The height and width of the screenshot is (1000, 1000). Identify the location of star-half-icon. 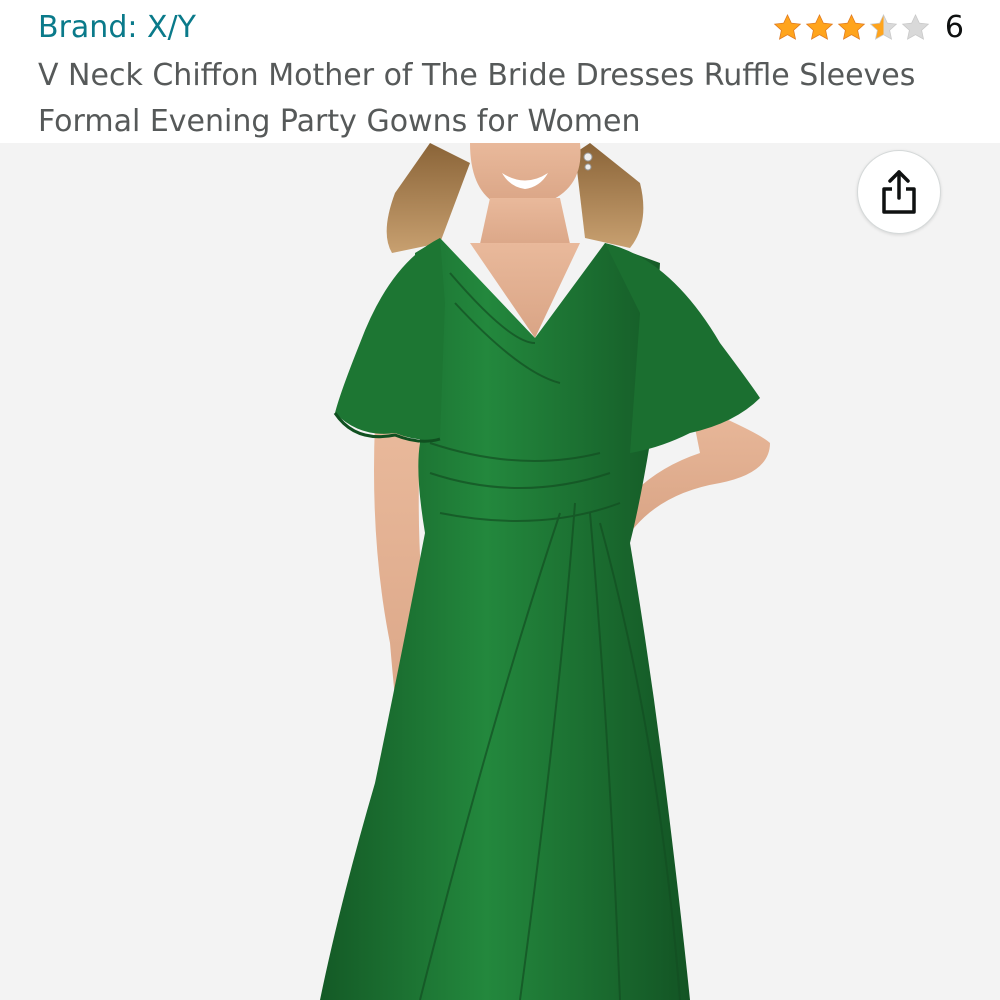
(883, 26).